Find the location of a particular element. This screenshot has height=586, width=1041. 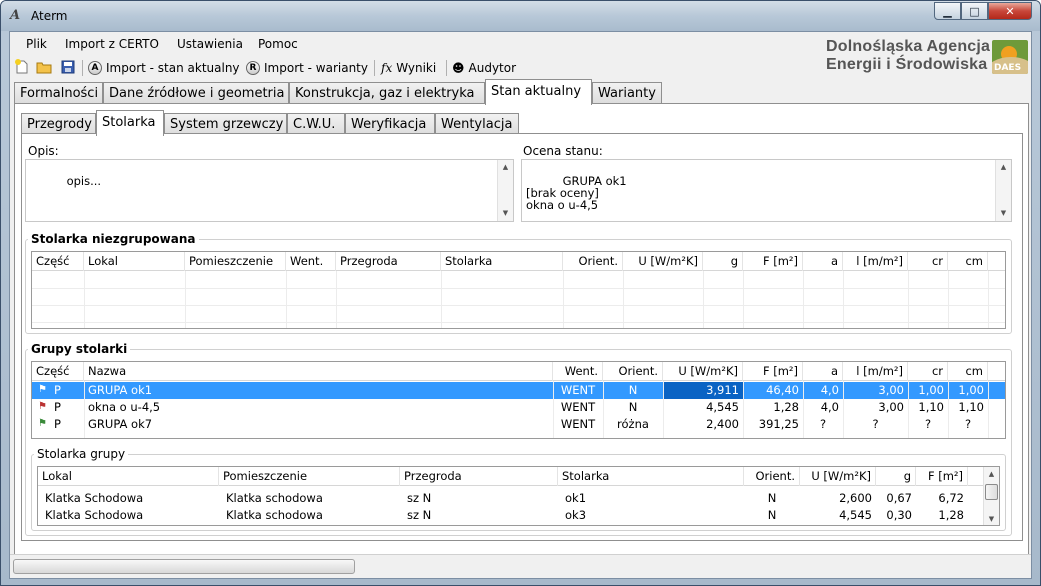

description-label: Opis: is located at coordinates (43, 151).